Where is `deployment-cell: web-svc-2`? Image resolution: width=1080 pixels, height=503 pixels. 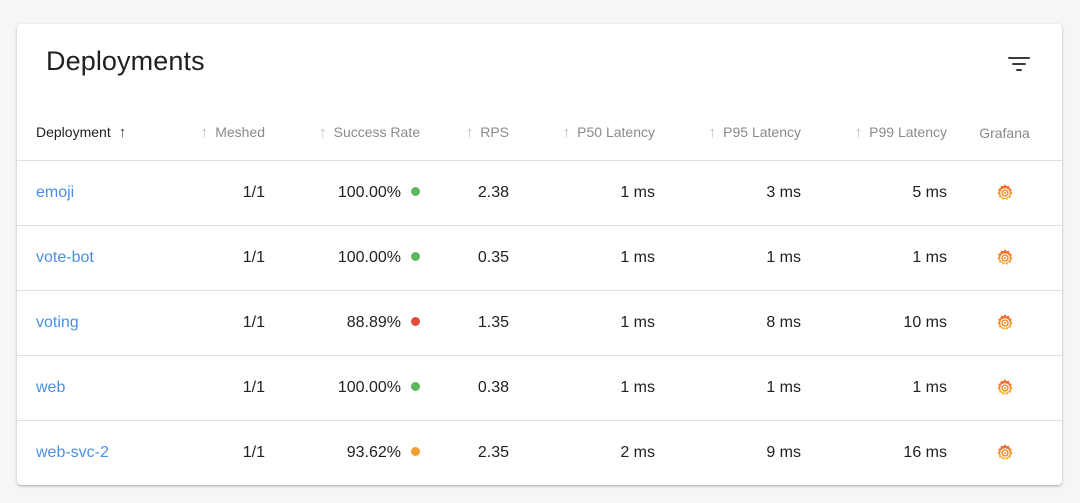 deployment-cell: web-svc-2 is located at coordinates (89, 453).